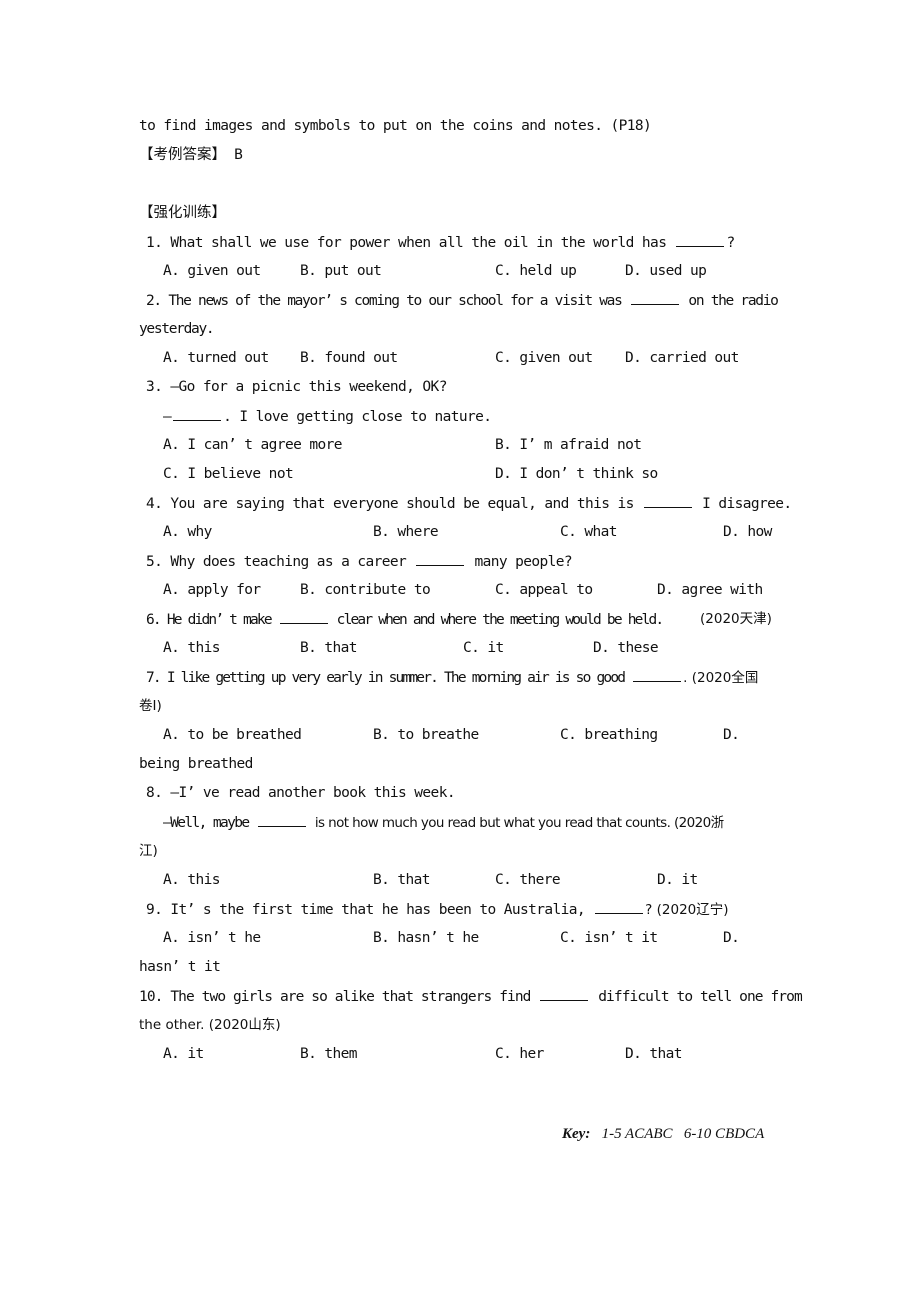  I want to click on option-b: B. where, so click(406, 532).